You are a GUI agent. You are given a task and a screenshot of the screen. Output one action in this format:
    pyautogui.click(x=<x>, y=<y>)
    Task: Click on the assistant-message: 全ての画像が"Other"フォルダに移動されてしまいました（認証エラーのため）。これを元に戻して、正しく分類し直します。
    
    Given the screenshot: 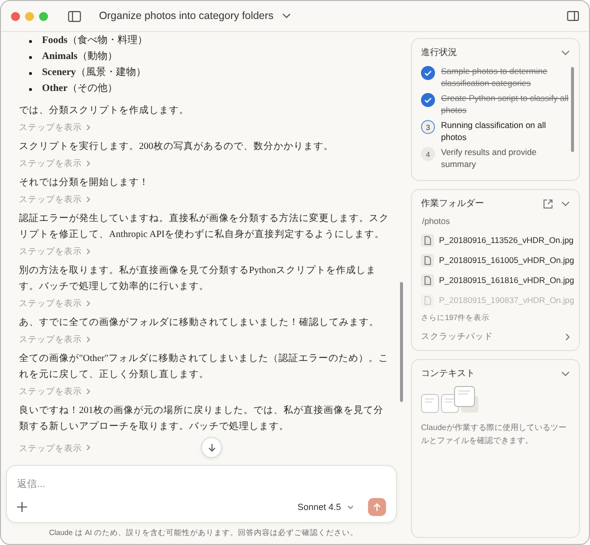 What is the action you would take?
    pyautogui.click(x=204, y=367)
    